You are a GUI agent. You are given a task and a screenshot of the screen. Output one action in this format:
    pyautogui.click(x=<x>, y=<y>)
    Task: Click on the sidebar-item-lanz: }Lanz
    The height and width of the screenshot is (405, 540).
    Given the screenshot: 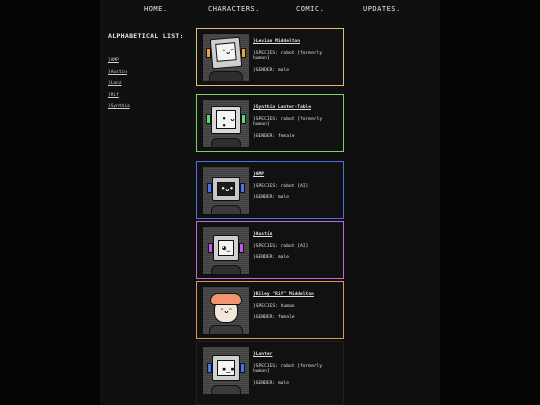 What is the action you would take?
    pyautogui.click(x=152, y=87)
    